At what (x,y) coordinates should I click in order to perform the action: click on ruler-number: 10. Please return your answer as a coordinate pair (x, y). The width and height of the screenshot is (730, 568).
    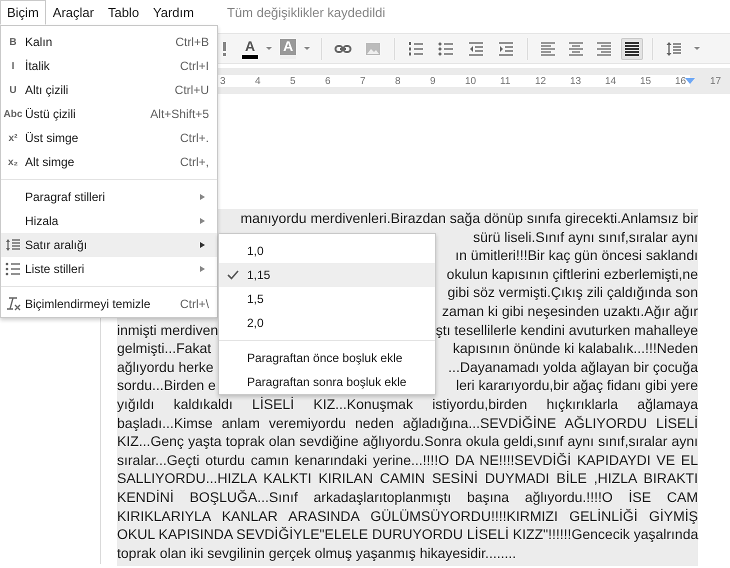
    Looking at the image, I should click on (470, 81).